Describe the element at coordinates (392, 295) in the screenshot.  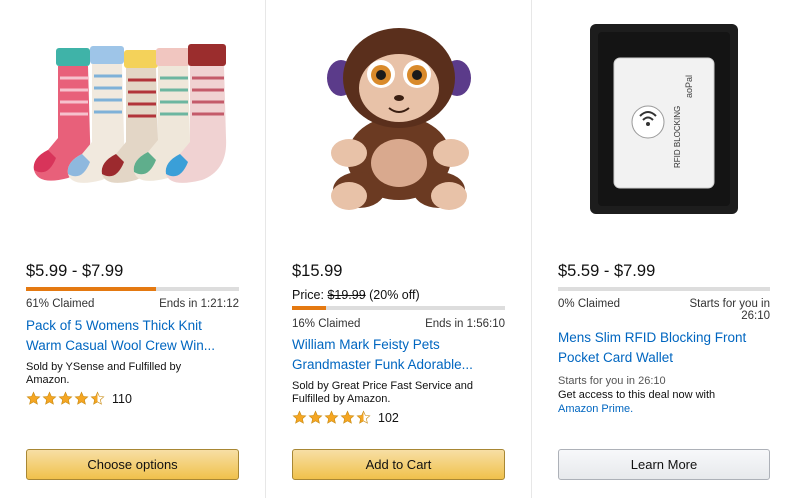
I see `discount: (20% off)` at that location.